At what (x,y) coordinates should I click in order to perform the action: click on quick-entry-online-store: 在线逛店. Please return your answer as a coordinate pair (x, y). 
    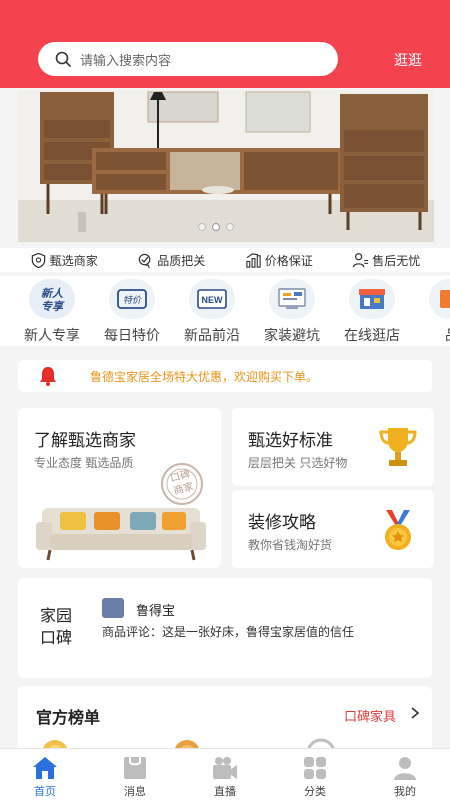
    Looking at the image, I should click on (372, 311).